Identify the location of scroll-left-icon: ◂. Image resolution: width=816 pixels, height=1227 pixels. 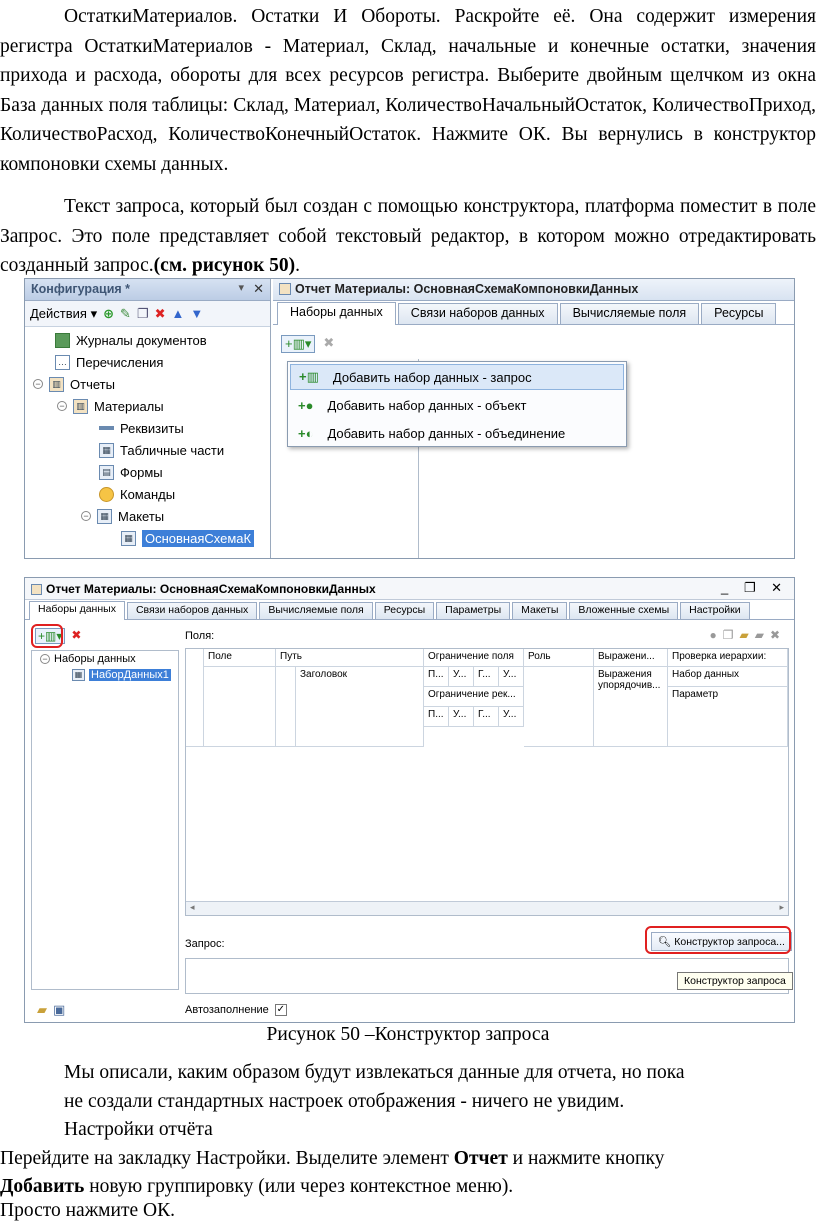
(192, 907).